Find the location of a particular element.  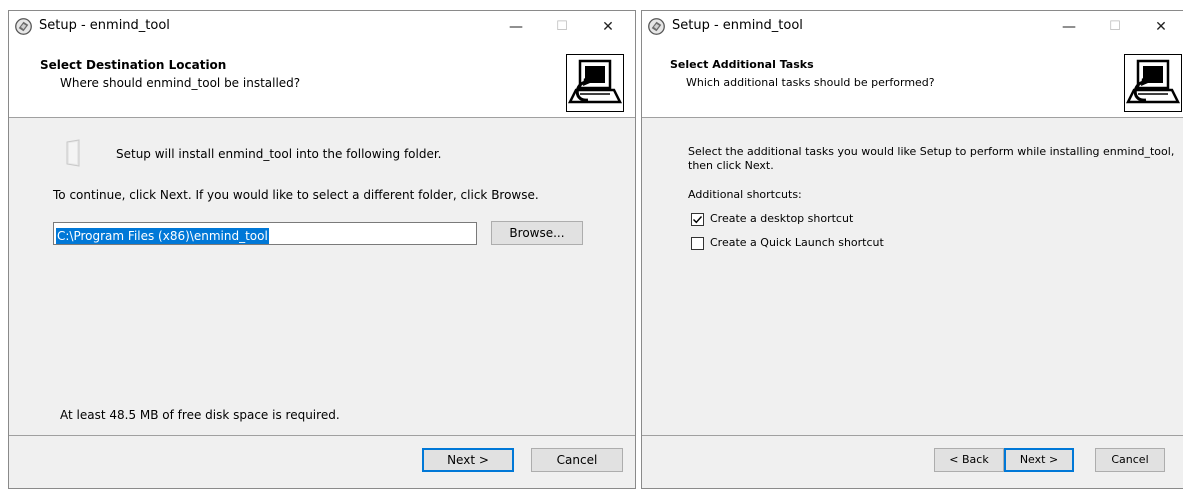

page-subtitle: Where should enmind_tool be installed? is located at coordinates (180, 83).